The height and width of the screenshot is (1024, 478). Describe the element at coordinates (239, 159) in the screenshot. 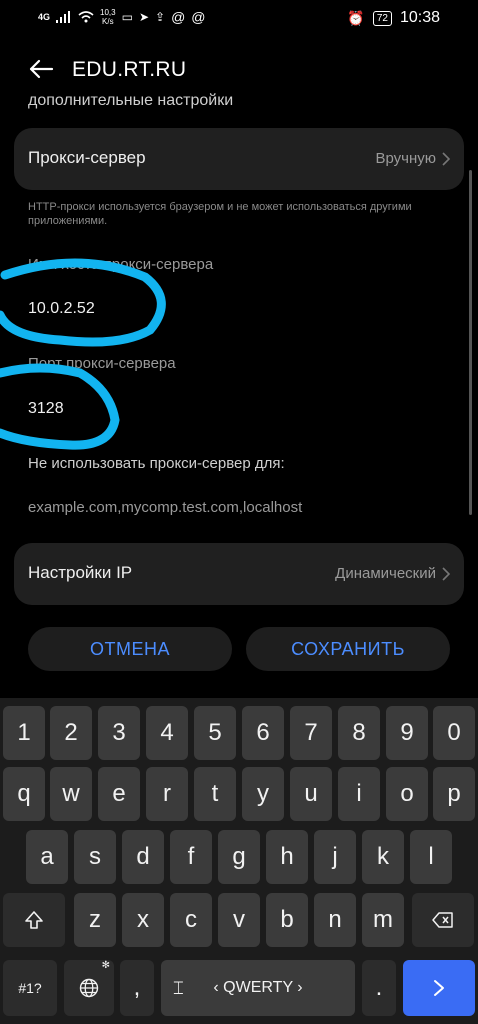

I see `proxy-setting-row: Прокси-сервер Вручную` at that location.